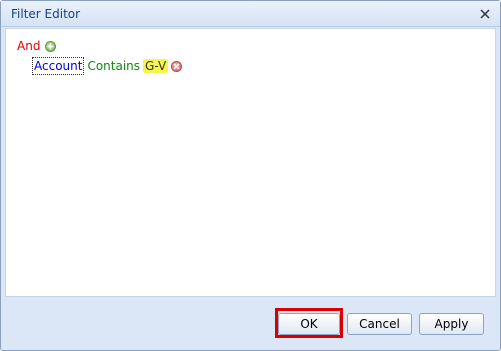  What do you see at coordinates (156, 66) in the screenshot?
I see `condition-value-label: G-V` at bounding box center [156, 66].